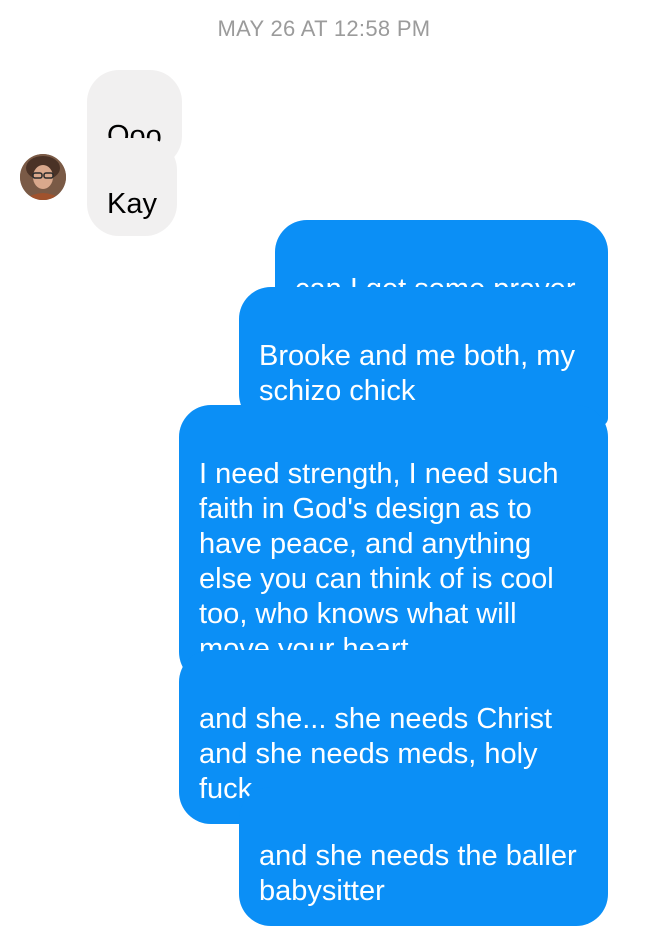 This screenshot has width=648, height=926. Describe the element at coordinates (132, 187) in the screenshot. I see `incoming-message-bubble: Kay` at that location.